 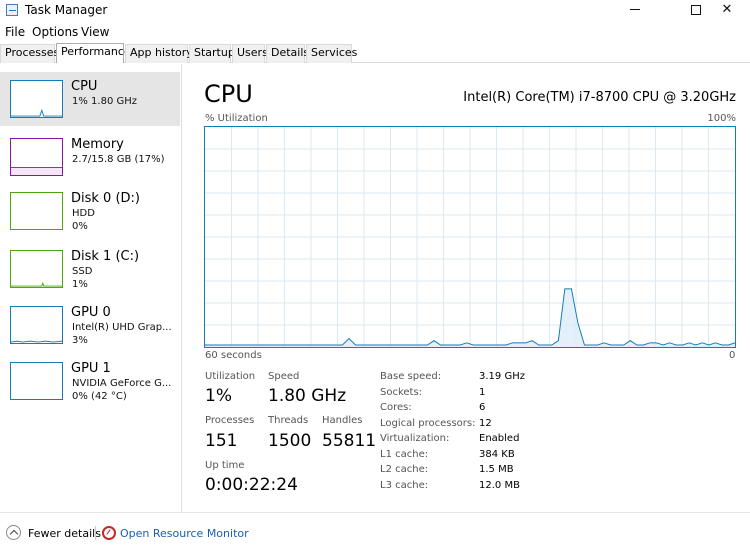 What do you see at coordinates (288, 420) in the screenshot?
I see `threads-label: Threads` at bounding box center [288, 420].